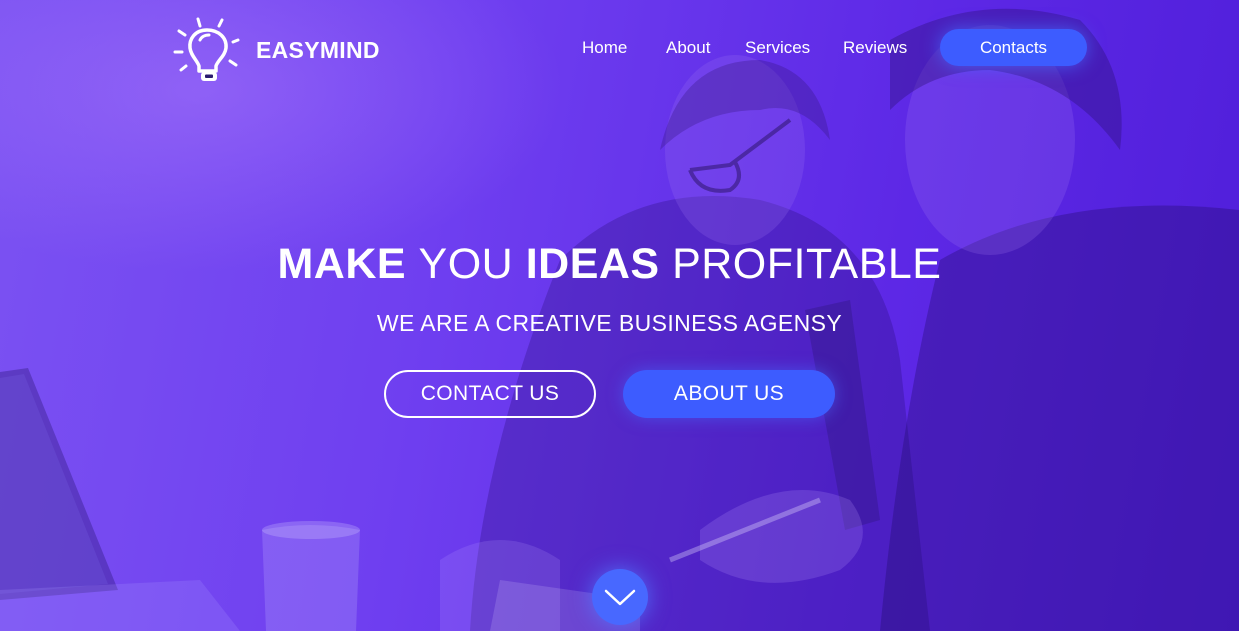  Describe the element at coordinates (466, 264) in the screenshot. I see `headline-part-you: YOU` at that location.